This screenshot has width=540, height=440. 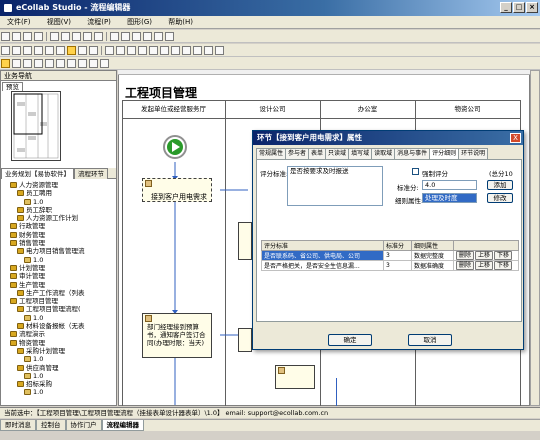 What do you see at coordinates (449, 185) in the screenshot?
I see `std-score-input: 4.0` at bounding box center [449, 185].